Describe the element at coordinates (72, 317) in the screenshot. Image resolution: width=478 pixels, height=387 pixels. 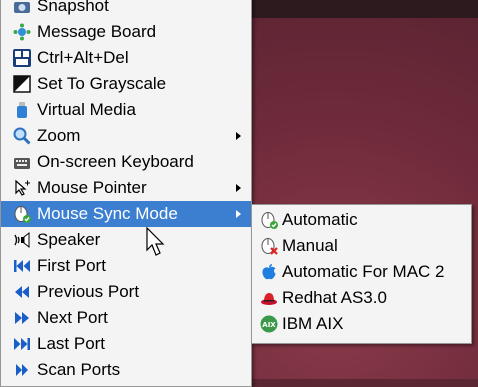
I see `menu-item-label: Next Port` at that location.